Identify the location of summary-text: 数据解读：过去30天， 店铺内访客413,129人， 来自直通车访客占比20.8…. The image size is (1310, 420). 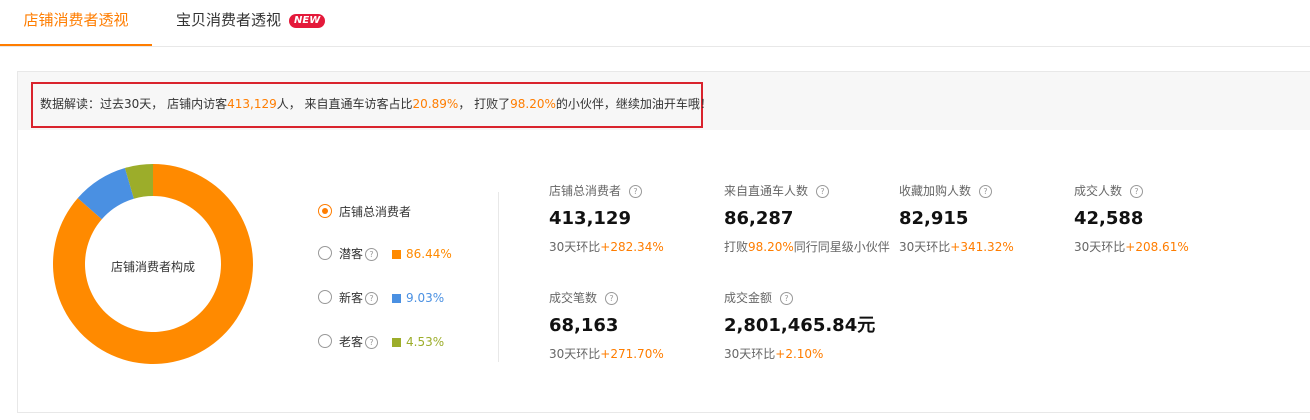
(376, 103).